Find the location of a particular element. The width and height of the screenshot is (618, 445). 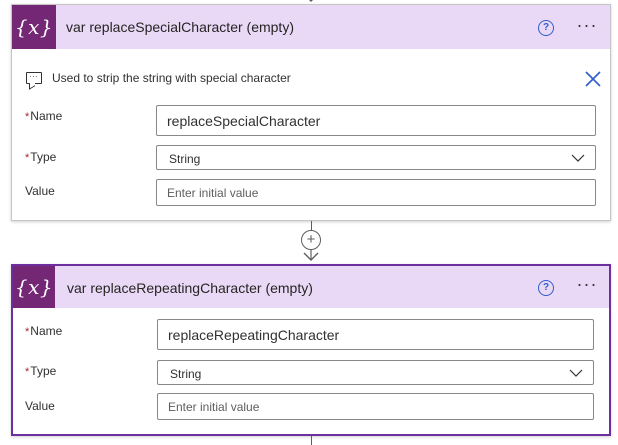

name-field: replaceRepeatingCharacter is located at coordinates (375, 334).